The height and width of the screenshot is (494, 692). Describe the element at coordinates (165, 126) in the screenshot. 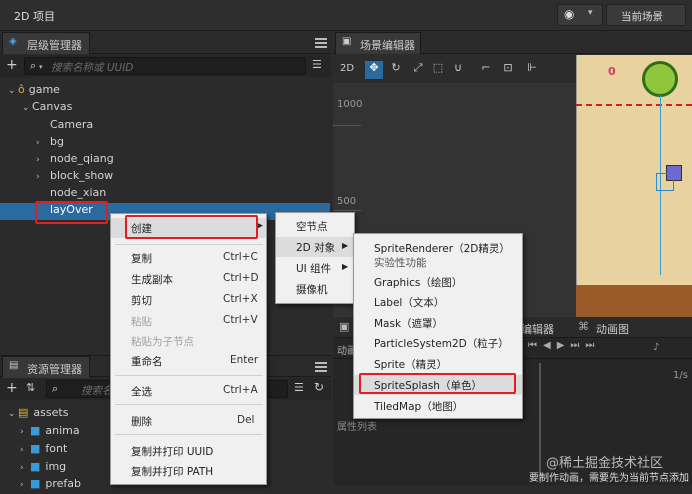

I see `tree-node-camera: Camera` at that location.